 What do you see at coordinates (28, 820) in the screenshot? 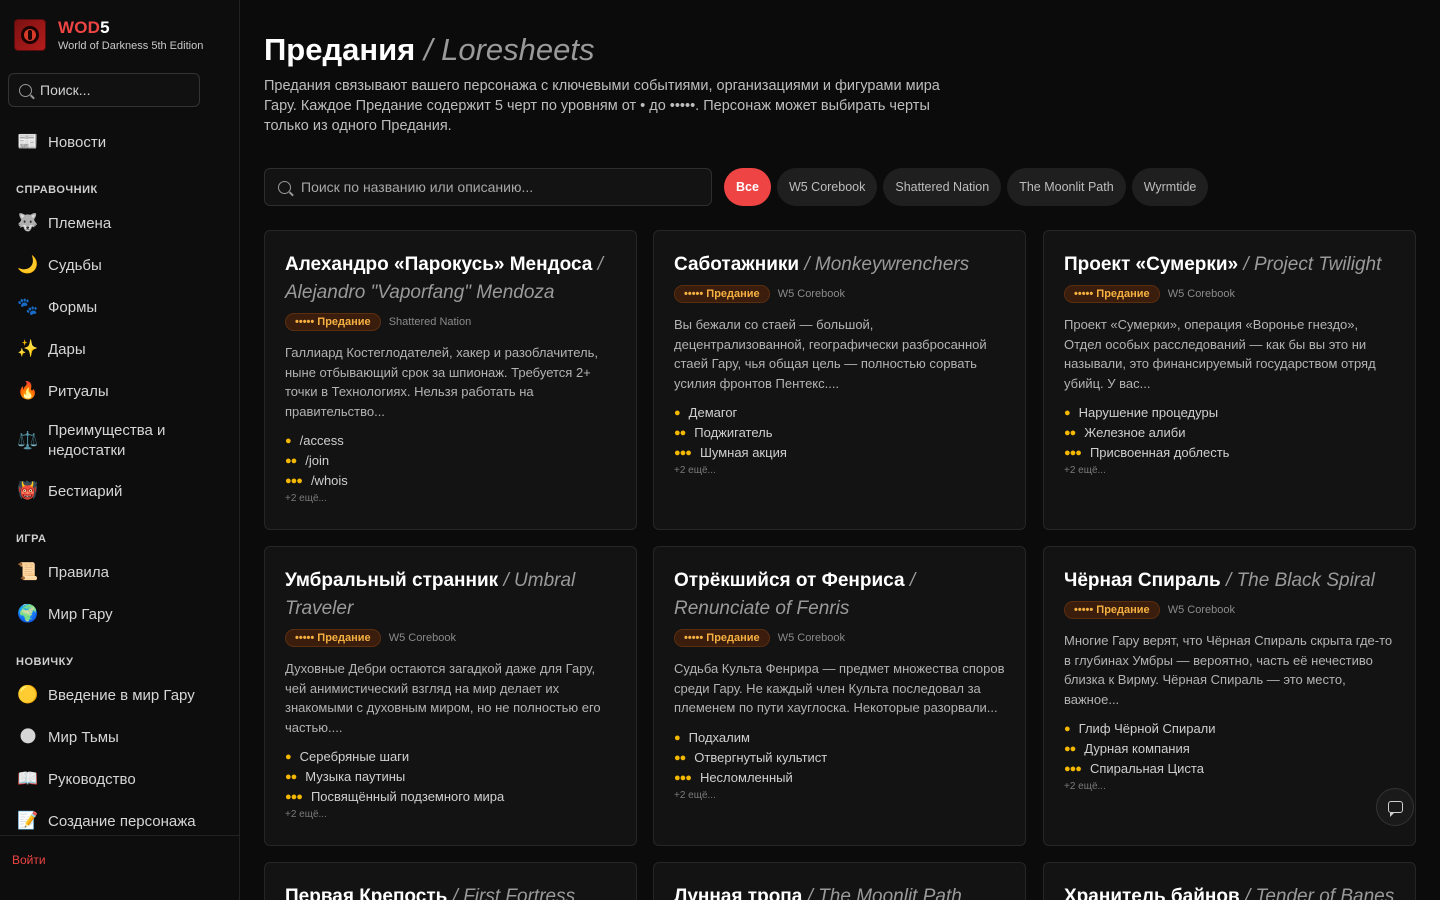
I see `memo-icon: 📝` at bounding box center [28, 820].